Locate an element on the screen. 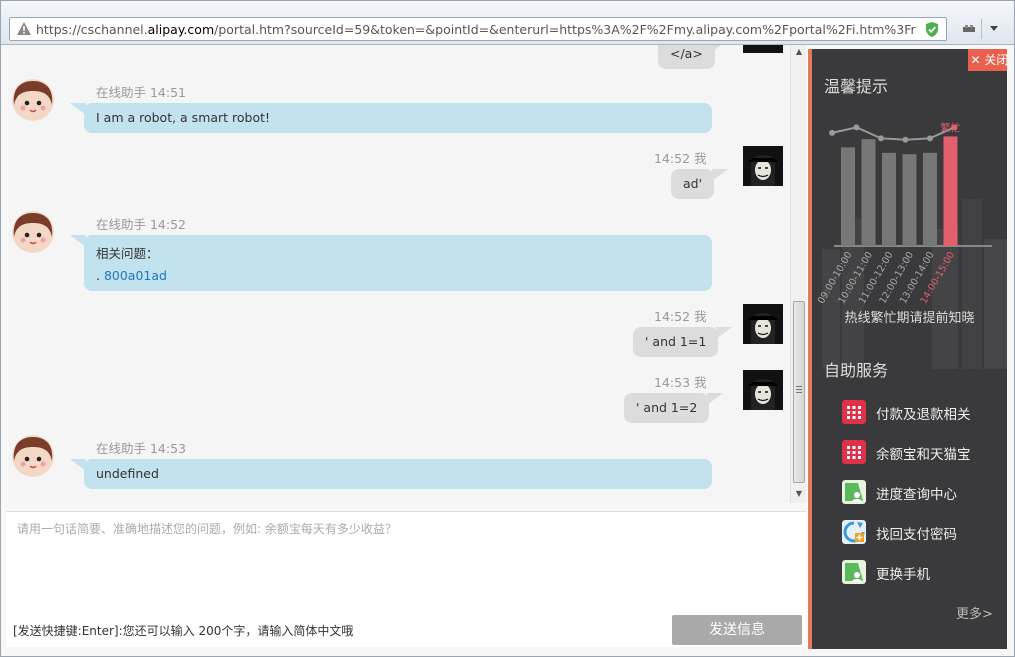 The image size is (1015, 657). shield-check-icon is located at coordinates (932, 29).